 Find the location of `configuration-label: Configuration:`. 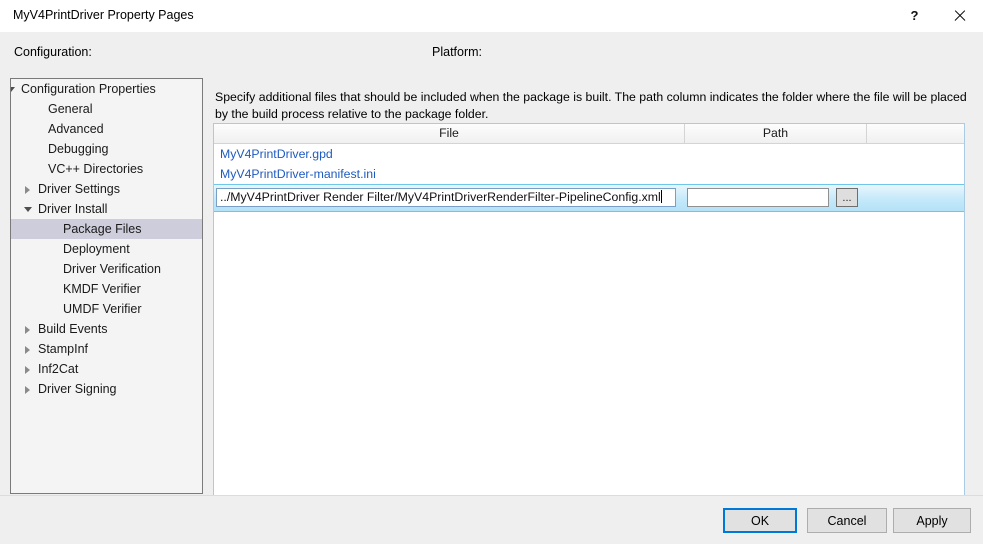

configuration-label: Configuration: is located at coordinates (53, 52).